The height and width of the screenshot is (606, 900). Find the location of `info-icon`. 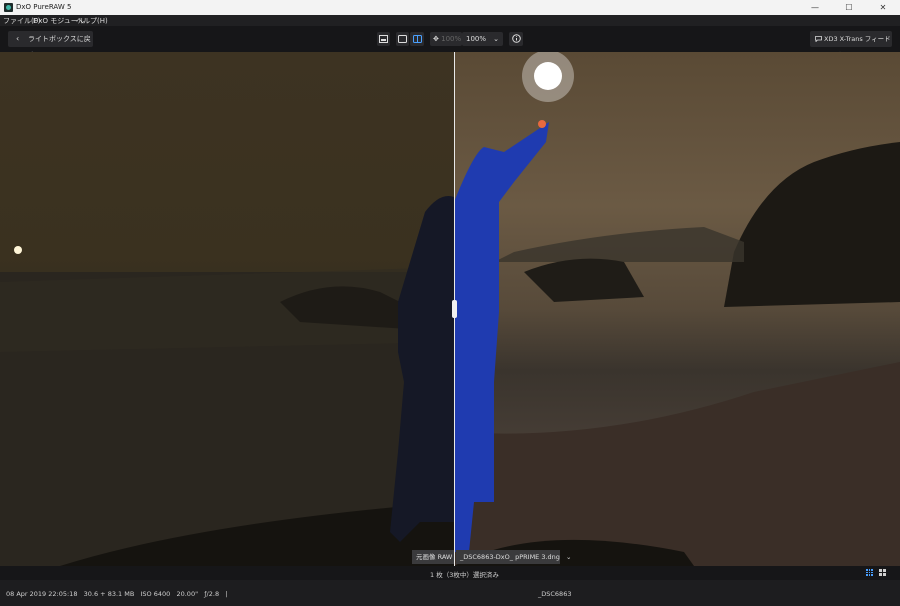

info-icon is located at coordinates (516, 38).